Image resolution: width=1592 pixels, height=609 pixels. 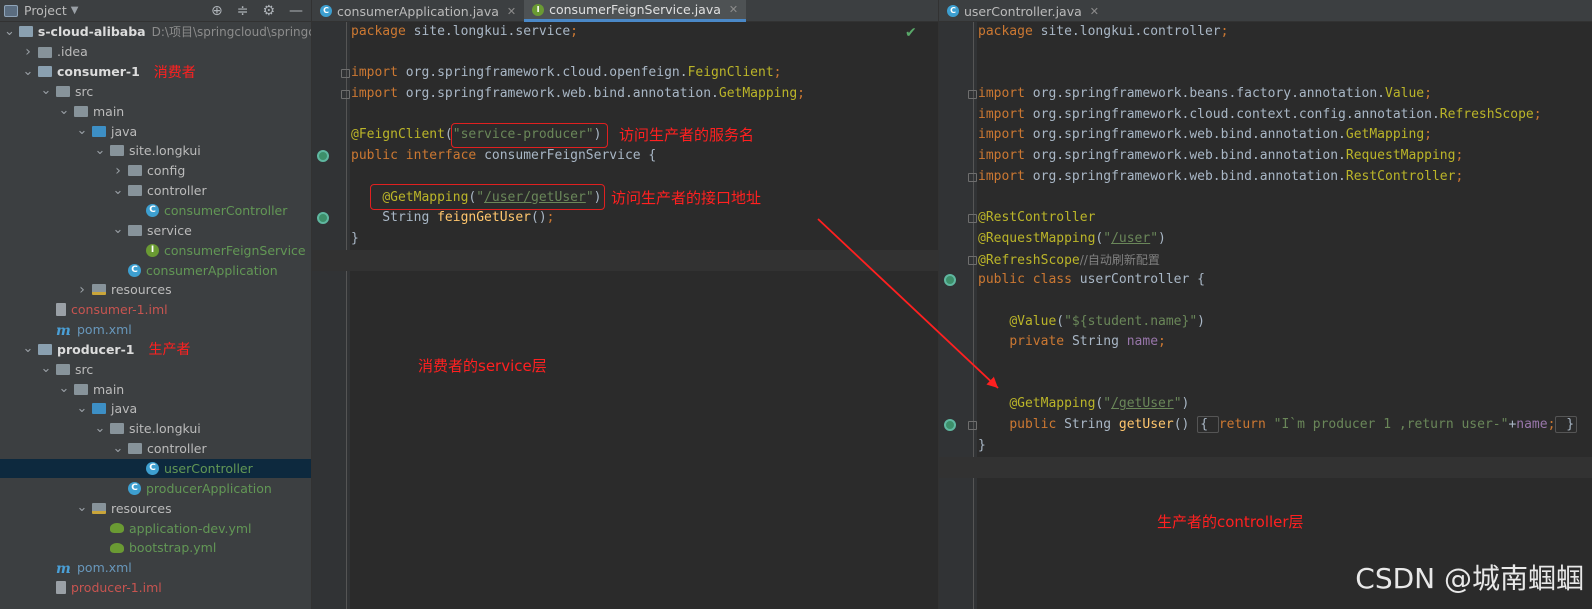 What do you see at coordinates (1265, 11) in the screenshot?
I see `editor-tabbar: CuserController.java ✕` at bounding box center [1265, 11].